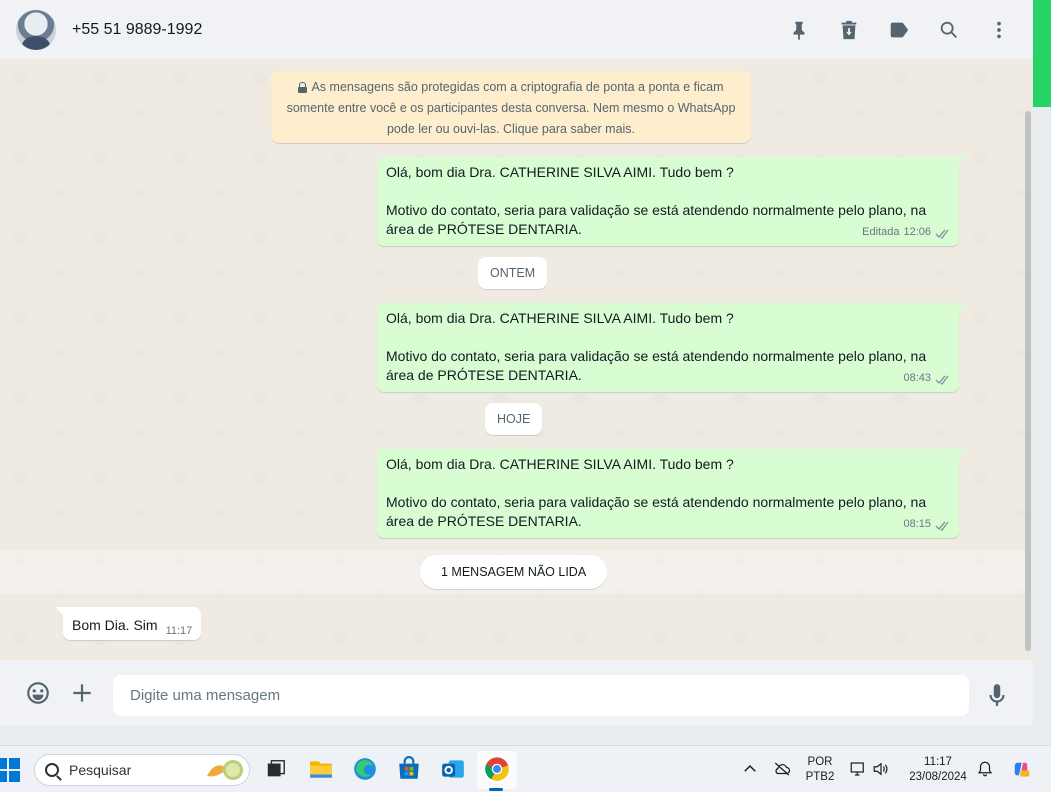 The image size is (1051, 792). What do you see at coordinates (225, 770) in the screenshot?
I see `melon-icon` at bounding box center [225, 770].